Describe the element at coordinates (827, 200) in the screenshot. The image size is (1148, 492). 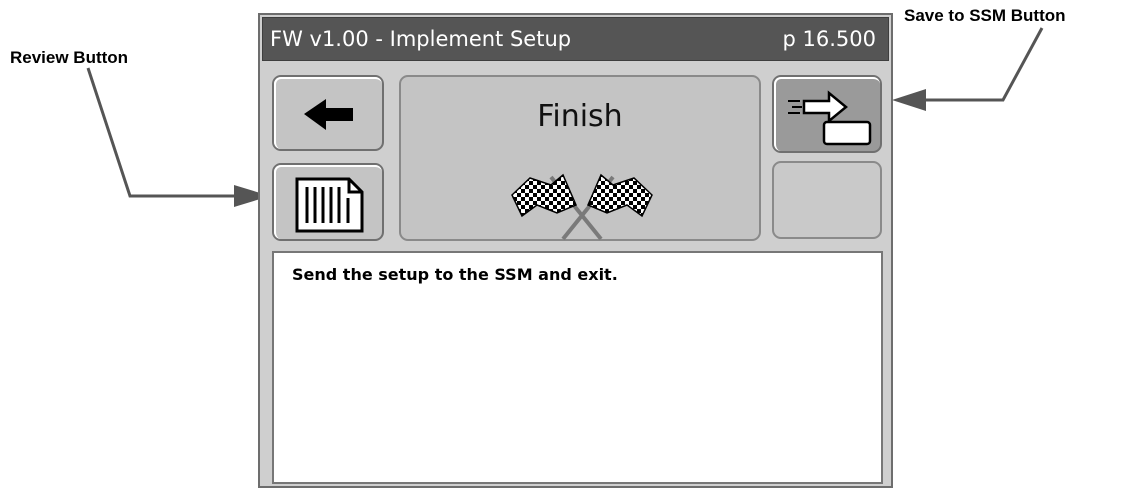
I see `empty-button-slot` at that location.